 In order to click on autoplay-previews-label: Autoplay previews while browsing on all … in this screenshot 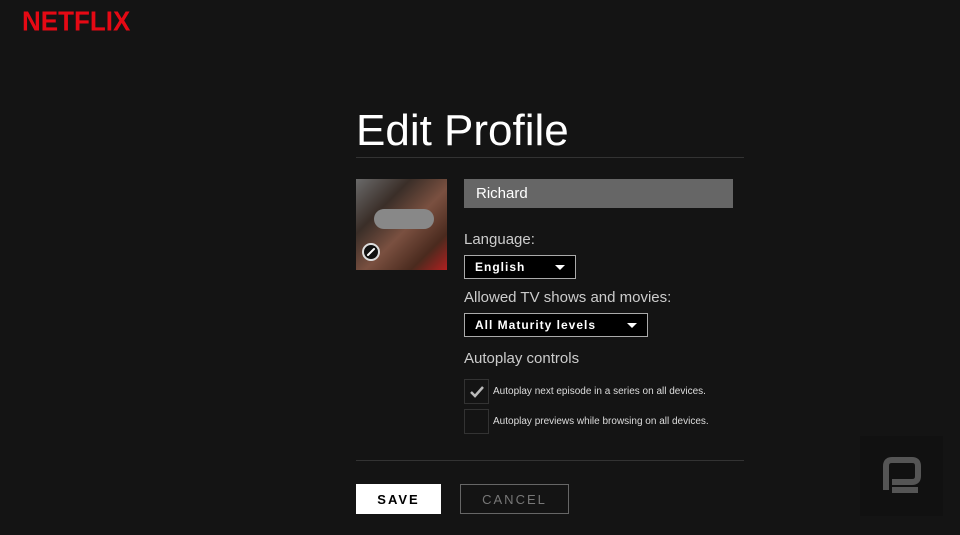, I will do `click(601, 421)`.